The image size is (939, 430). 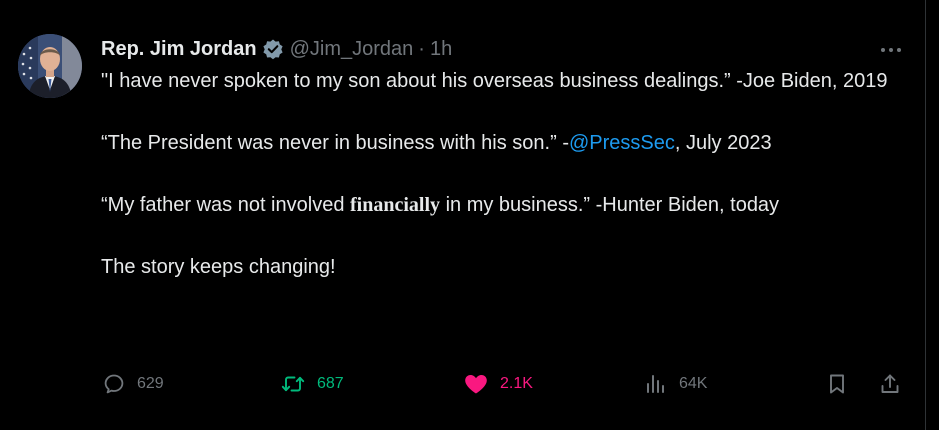 I want to click on share-button, so click(x=890, y=384).